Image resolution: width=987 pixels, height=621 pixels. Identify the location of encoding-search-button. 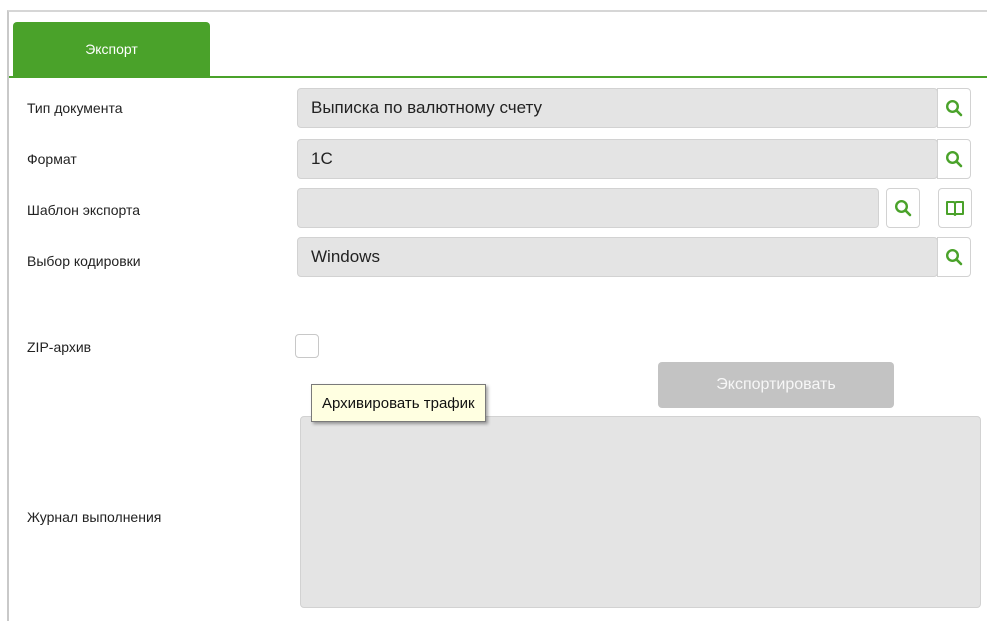
(954, 257).